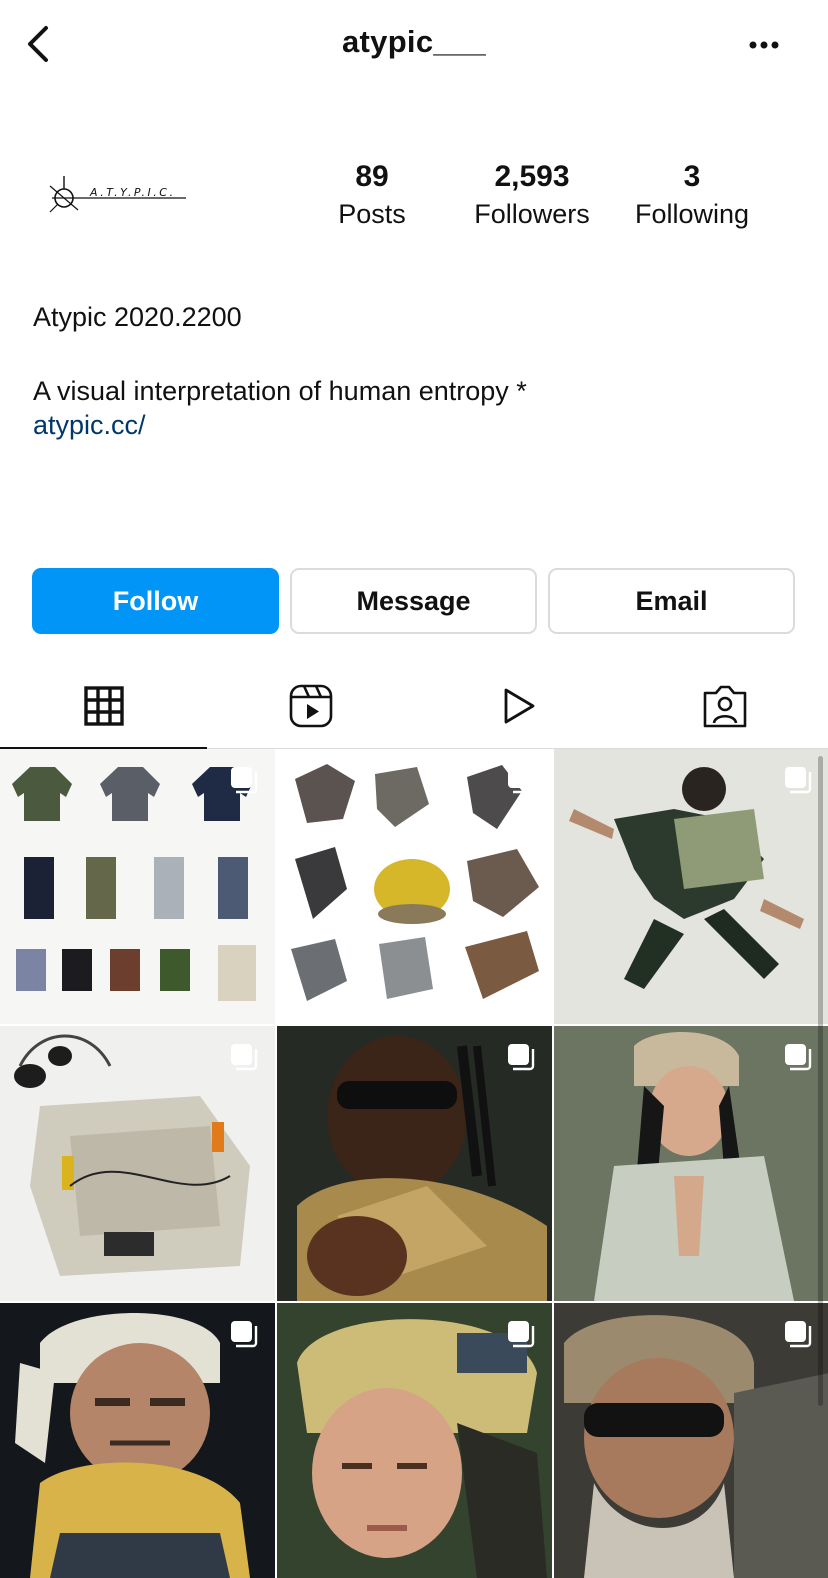 The width and height of the screenshot is (828, 1578). I want to click on following-label: Following, so click(692, 214).